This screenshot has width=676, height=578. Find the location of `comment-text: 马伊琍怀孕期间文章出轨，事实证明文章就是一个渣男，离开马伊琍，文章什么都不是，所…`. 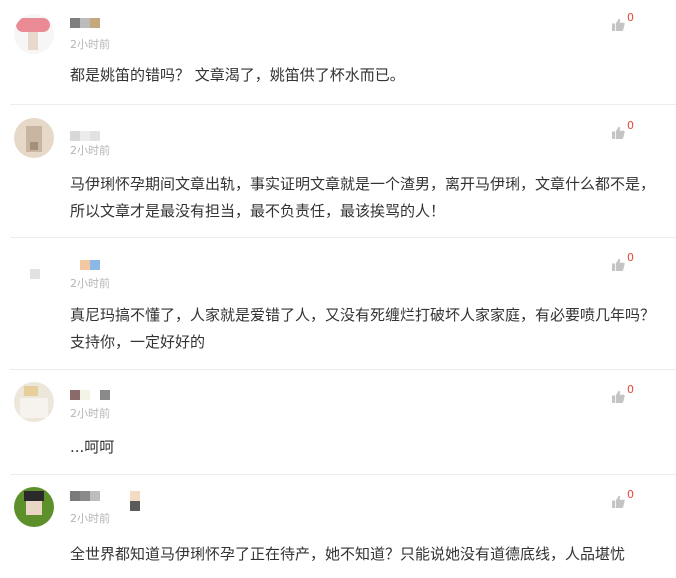

comment-text: 马伊琍怀孕期间文章出轨，事实证明文章就是一个渣男，离开马伊琍，文章什么都不是，所… is located at coordinates (363, 197).